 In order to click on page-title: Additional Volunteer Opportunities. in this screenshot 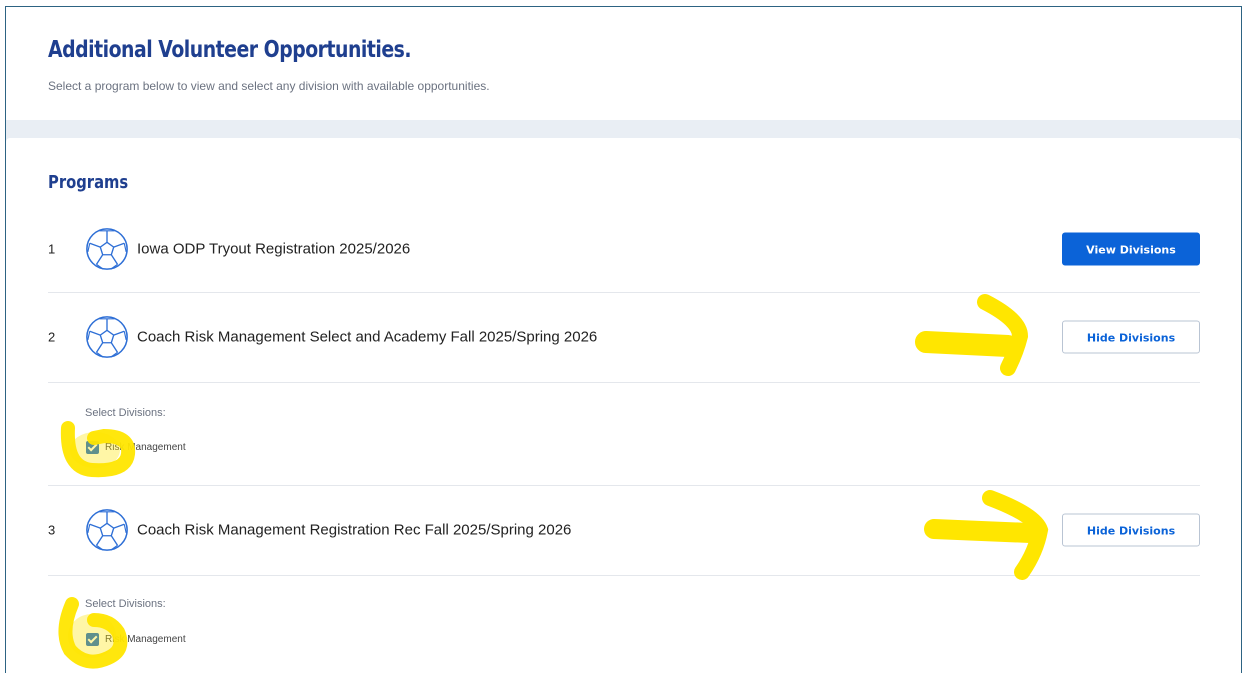, I will do `click(230, 50)`.